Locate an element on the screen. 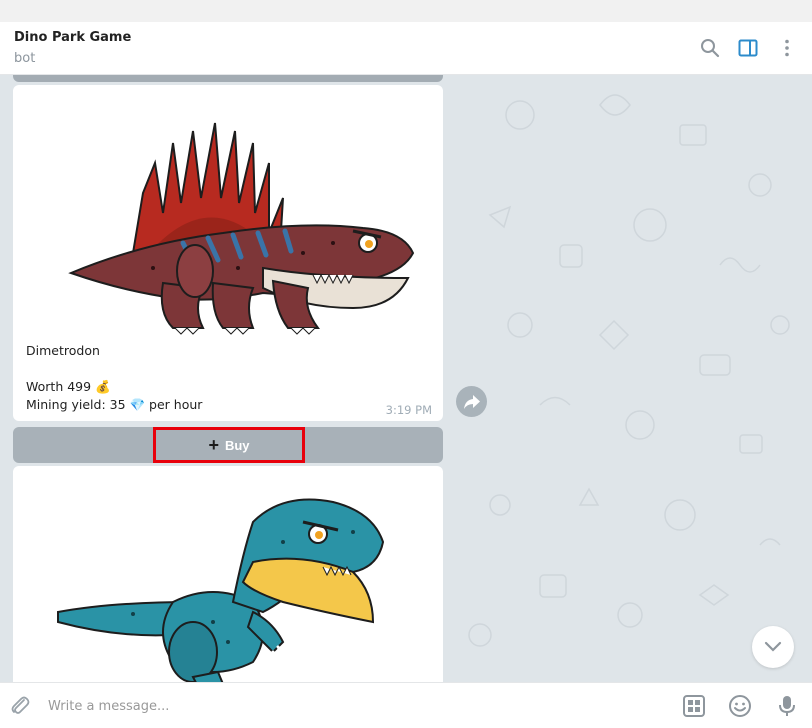 Image resolution: width=812 pixels, height=728 pixels. window-top-strip is located at coordinates (406, 11).